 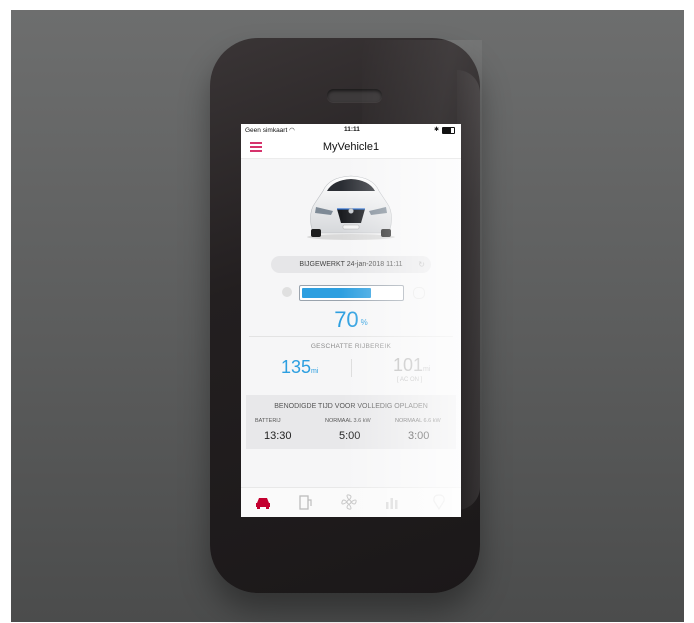 What do you see at coordinates (306, 502) in the screenshot?
I see `charging-station-icon` at bounding box center [306, 502].